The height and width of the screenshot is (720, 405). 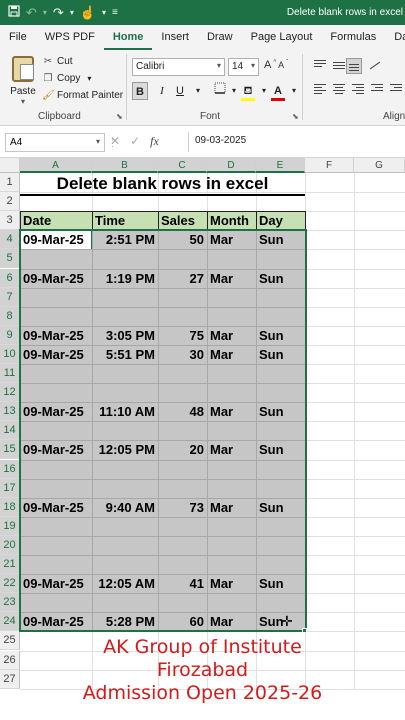 I want to click on font-grow-shrink: A^Aˇ, so click(x=277, y=65).